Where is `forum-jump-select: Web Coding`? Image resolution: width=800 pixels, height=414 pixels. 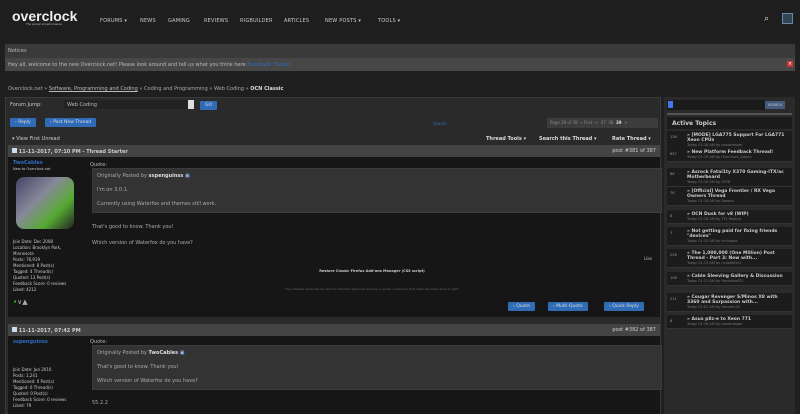 forum-jump-select: Web Coding is located at coordinates (129, 104).